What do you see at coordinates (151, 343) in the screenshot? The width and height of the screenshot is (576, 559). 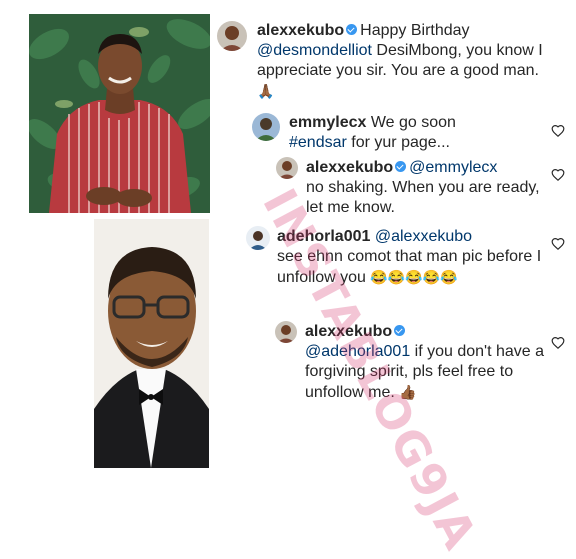 I see `photo-desmond-elliot` at bounding box center [151, 343].